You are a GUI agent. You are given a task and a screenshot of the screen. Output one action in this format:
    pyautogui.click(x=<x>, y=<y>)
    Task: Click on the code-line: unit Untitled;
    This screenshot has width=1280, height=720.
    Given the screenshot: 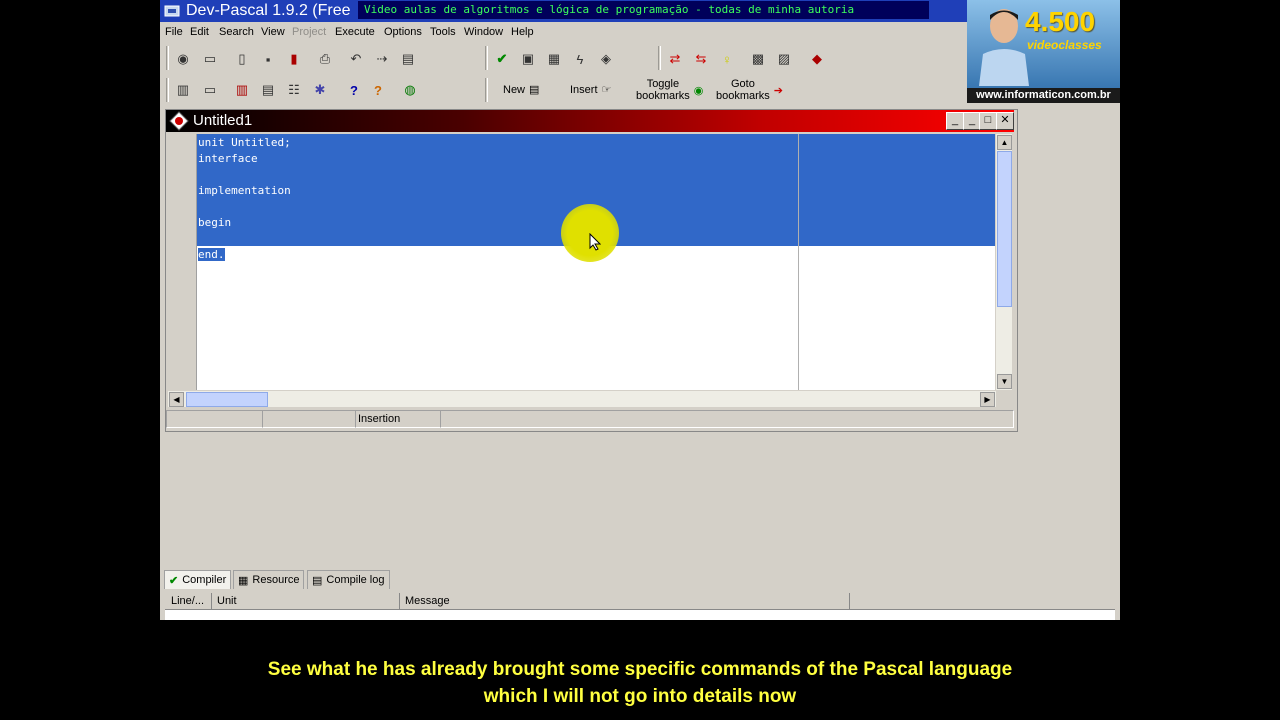 What is the action you would take?
    pyautogui.click(x=244, y=142)
    